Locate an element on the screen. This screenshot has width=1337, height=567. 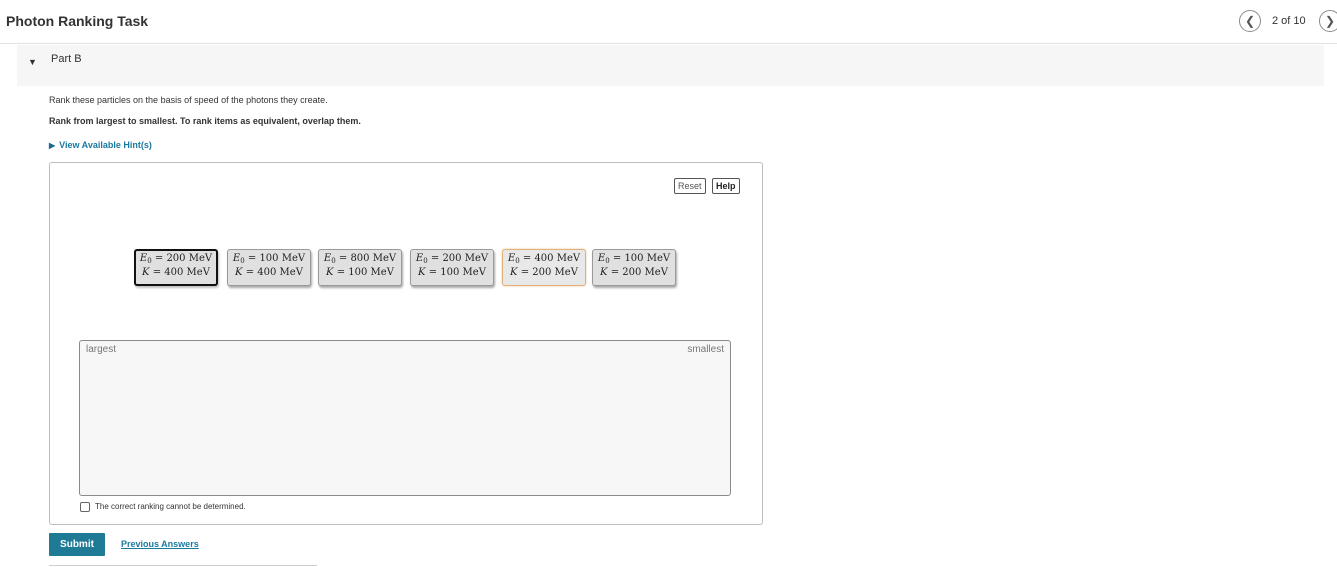
divider is located at coordinates (183, 565).